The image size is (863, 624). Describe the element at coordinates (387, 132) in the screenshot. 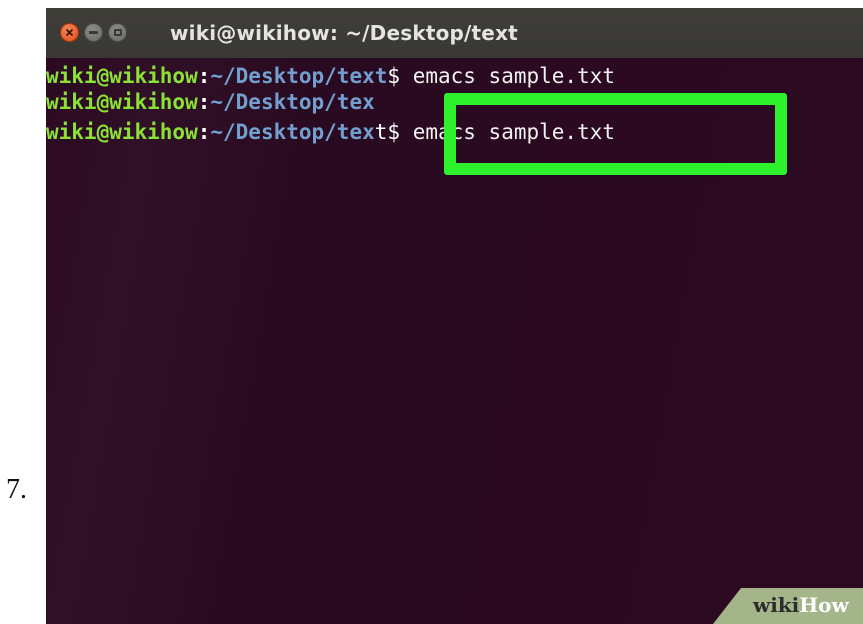

I see `prompt-symbol: t$` at that location.